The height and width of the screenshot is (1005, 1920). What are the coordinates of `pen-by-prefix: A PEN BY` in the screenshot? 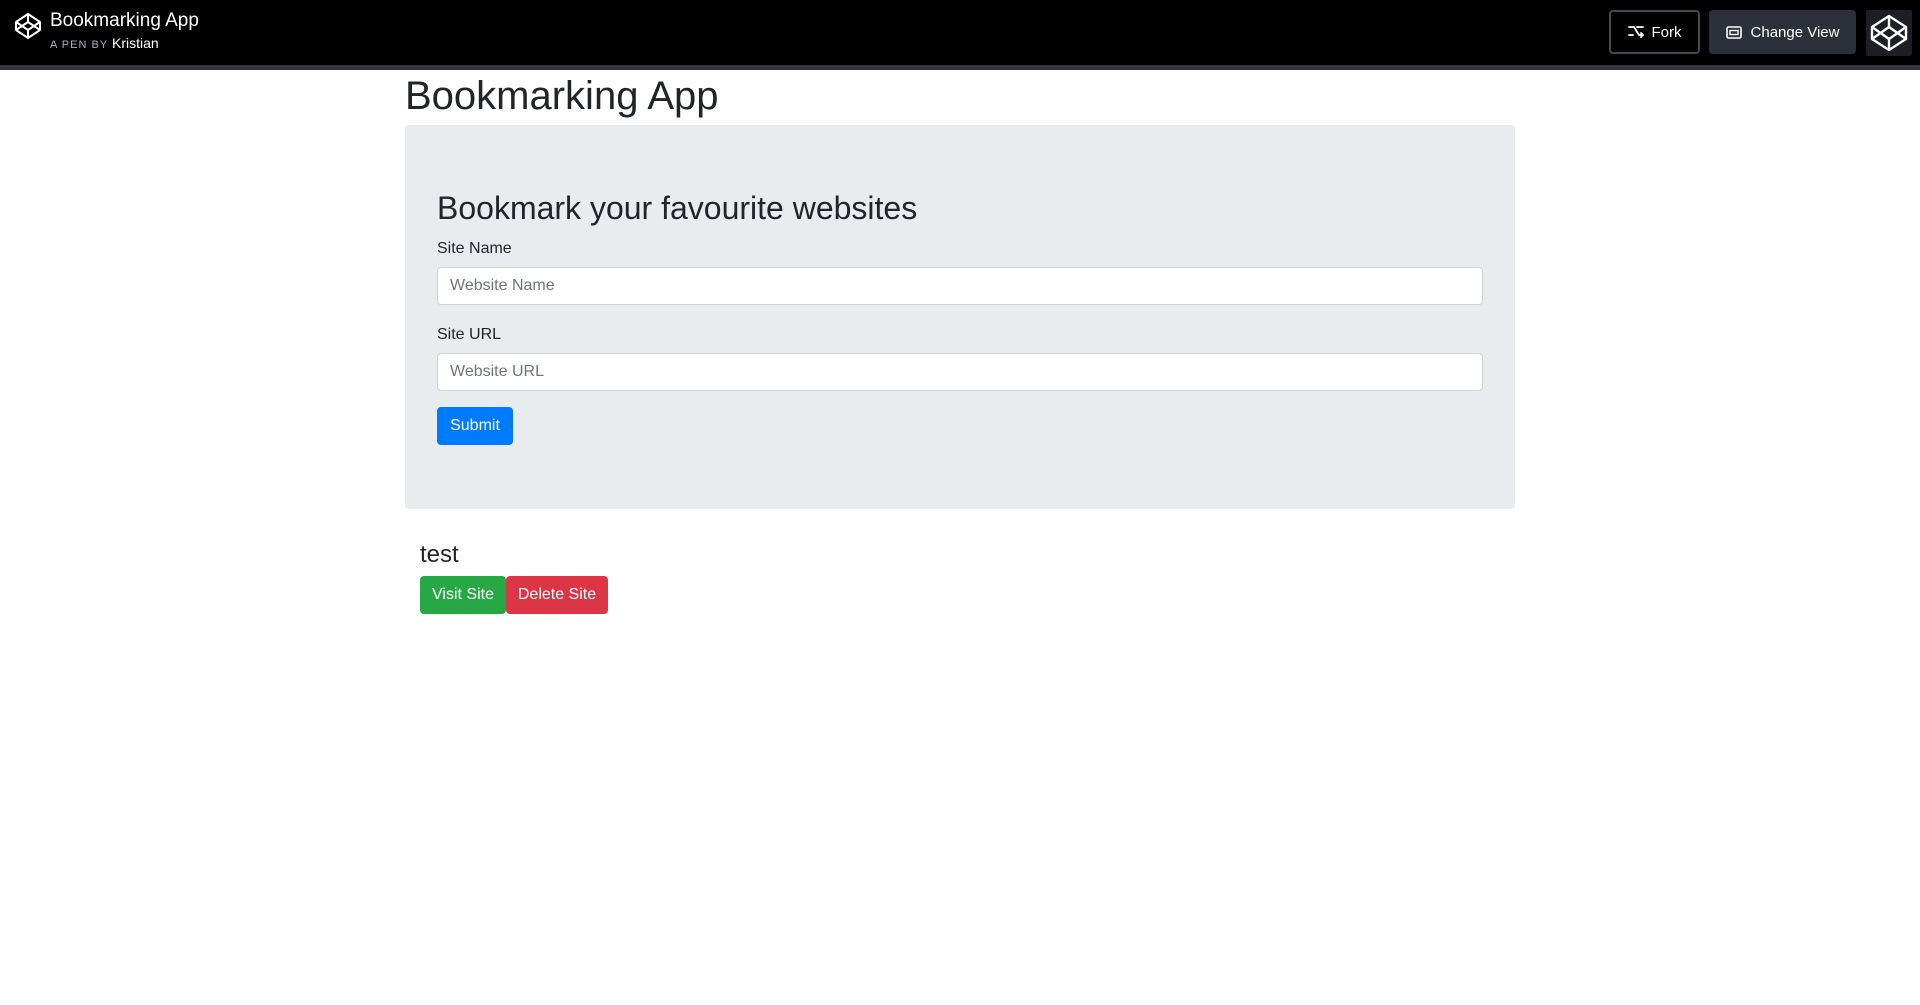 It's located at (79, 45).